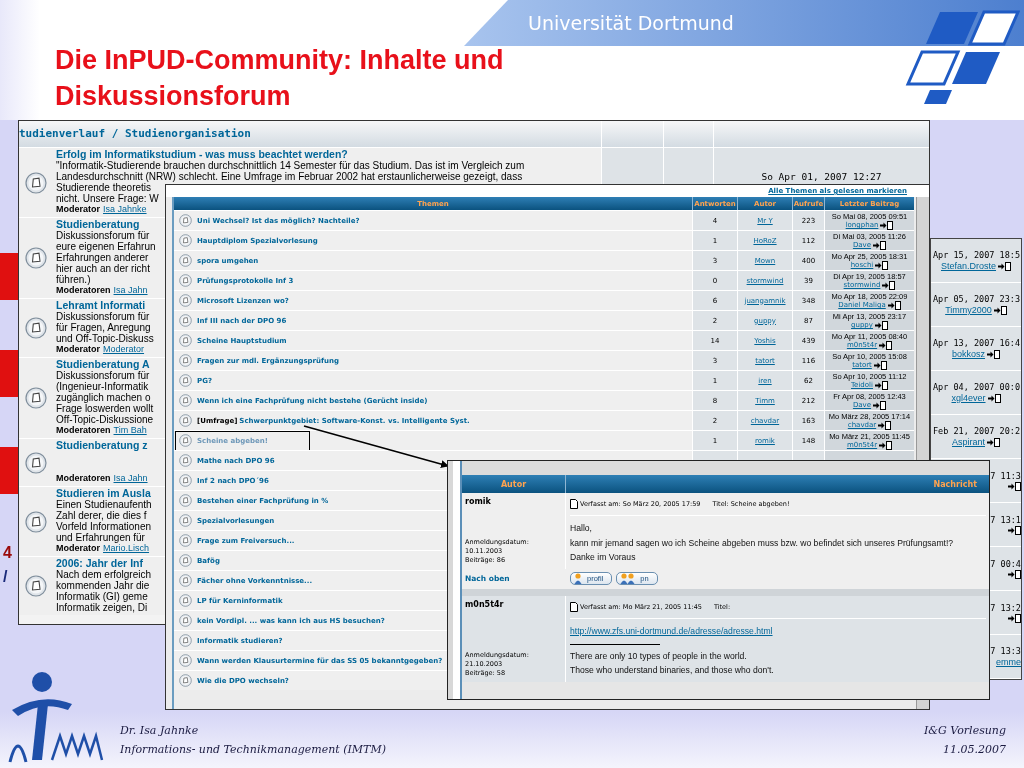 This screenshot has width=1024, height=768. I want to click on forum-title-link: Studienberatung A, so click(103, 364).